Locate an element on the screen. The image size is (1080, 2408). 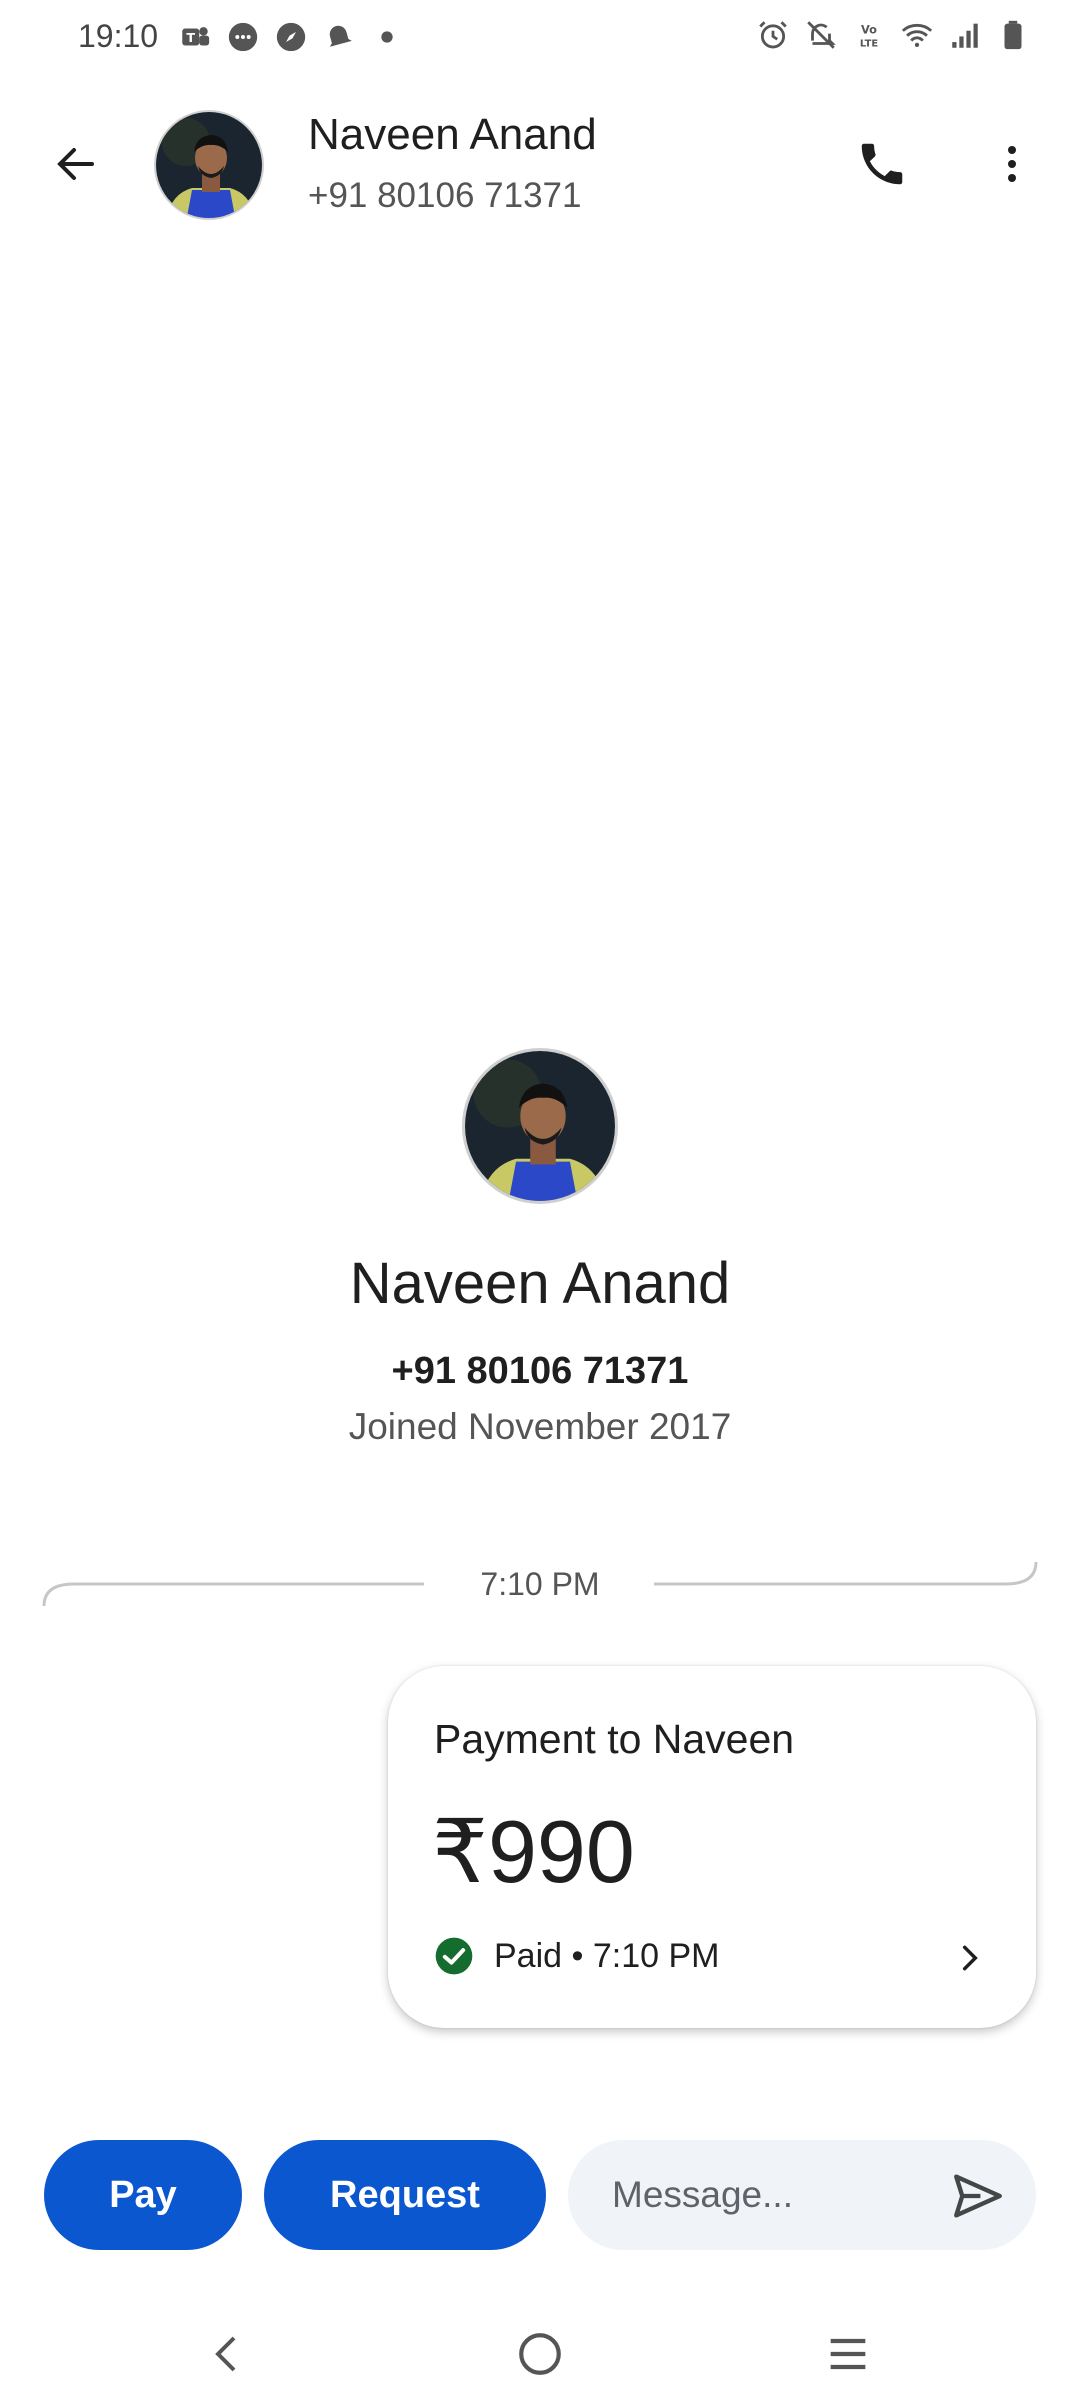
nav-recents-button is located at coordinates (848, 2354).